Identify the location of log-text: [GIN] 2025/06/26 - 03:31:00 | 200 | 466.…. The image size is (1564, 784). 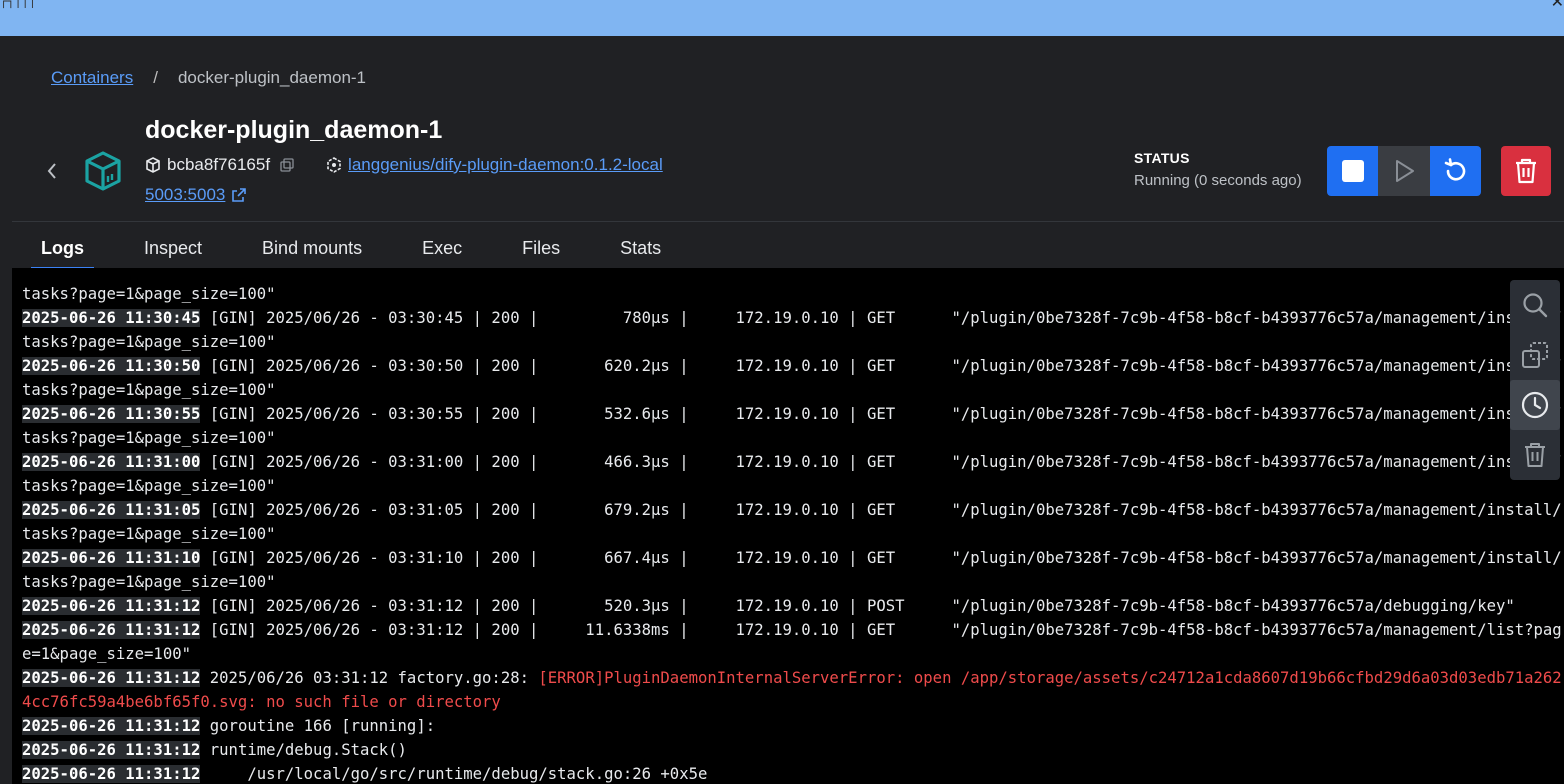
(881, 462).